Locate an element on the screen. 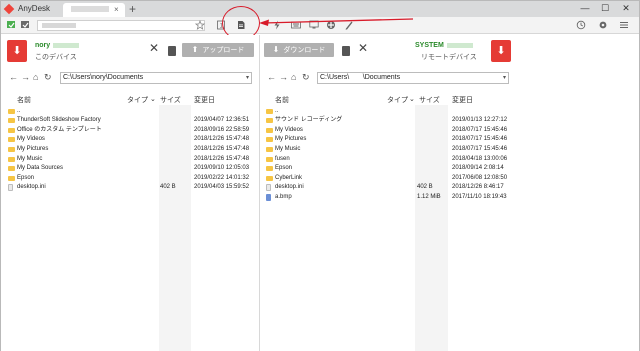 This screenshot has width=640, height=351. settings-icon is located at coordinates (603, 25).